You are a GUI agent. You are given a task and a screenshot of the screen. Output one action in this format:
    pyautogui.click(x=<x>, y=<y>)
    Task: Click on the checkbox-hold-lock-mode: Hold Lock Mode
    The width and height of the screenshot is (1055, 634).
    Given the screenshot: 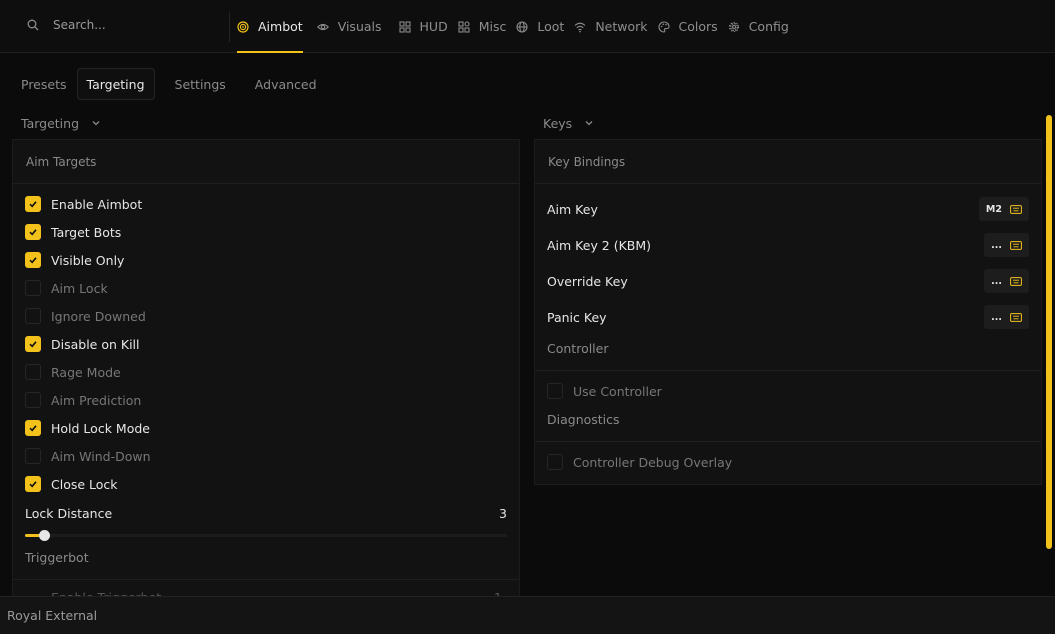 What is the action you would take?
    pyautogui.click(x=87, y=428)
    